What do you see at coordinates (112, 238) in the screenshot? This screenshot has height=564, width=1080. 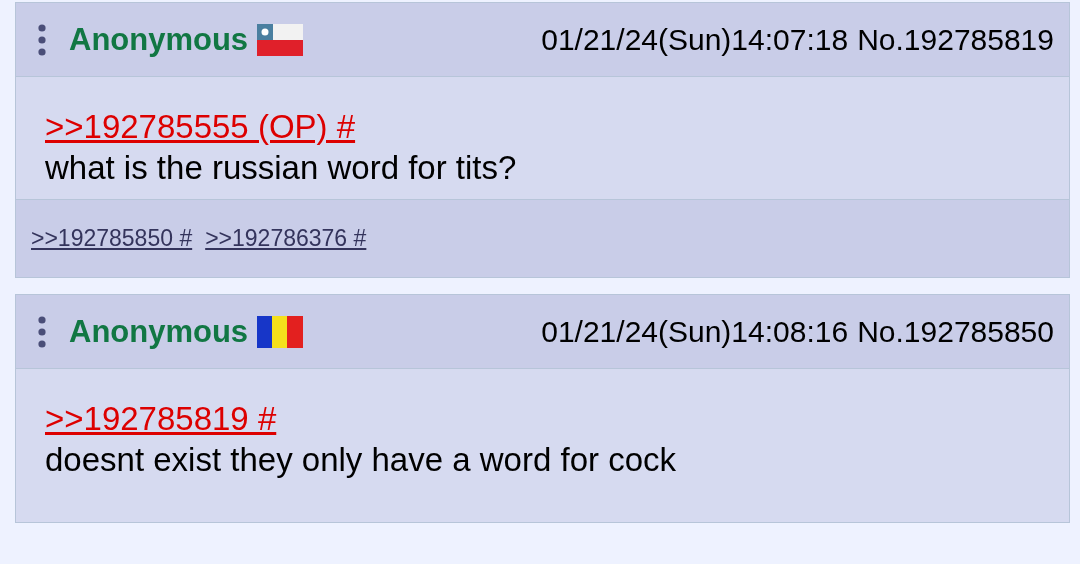 I see `reply-link: >>192785850 #` at bounding box center [112, 238].